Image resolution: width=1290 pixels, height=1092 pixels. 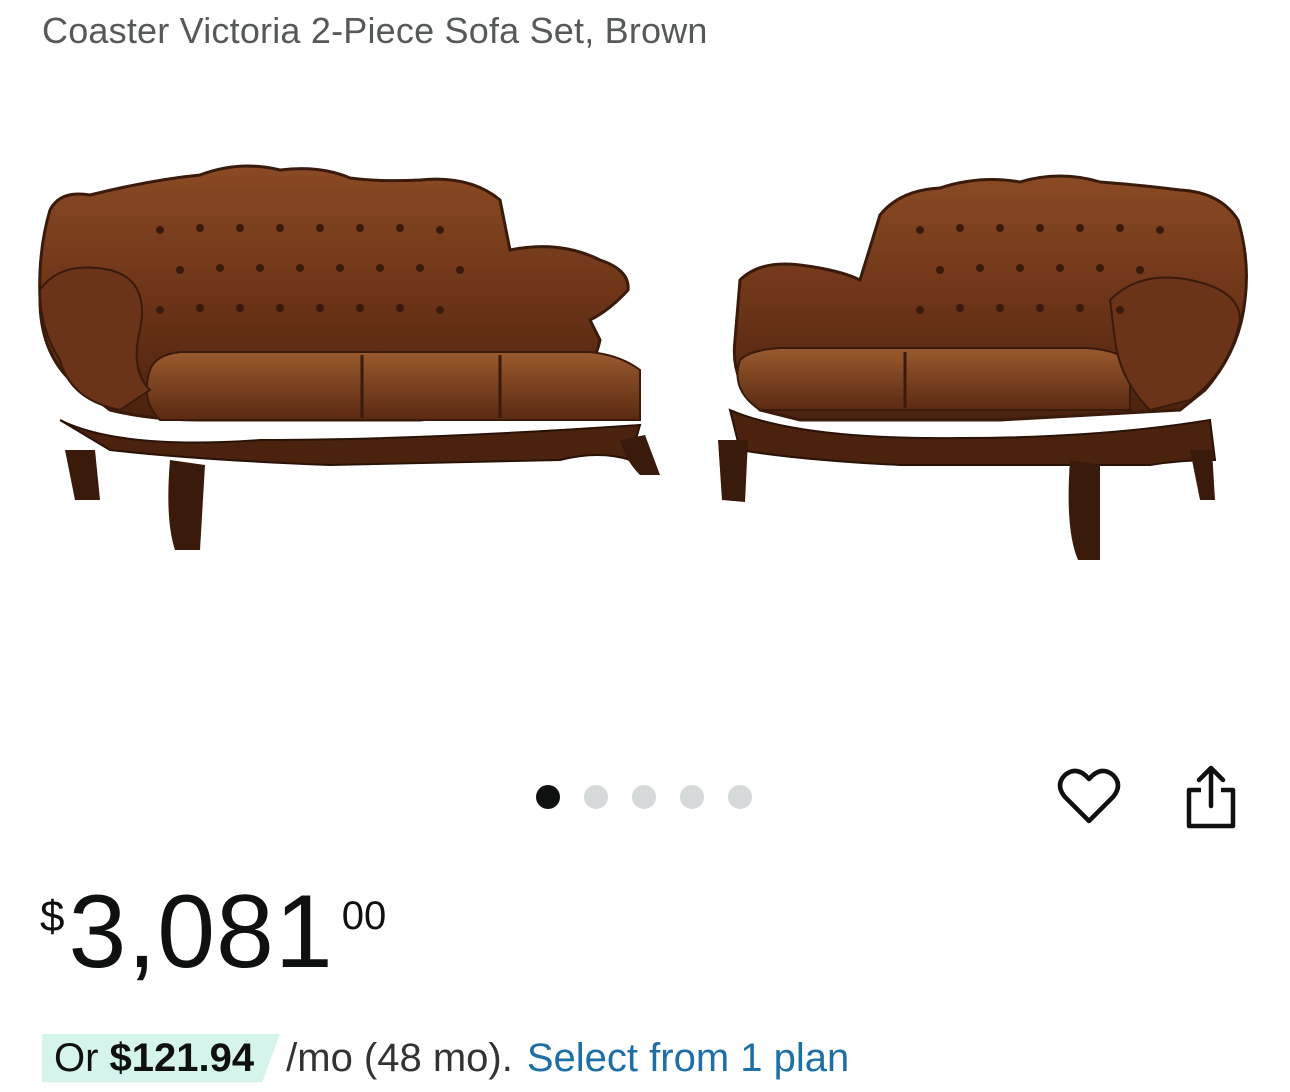 What do you see at coordinates (983, 367) in the screenshot?
I see `sofa-right-graphic` at bounding box center [983, 367].